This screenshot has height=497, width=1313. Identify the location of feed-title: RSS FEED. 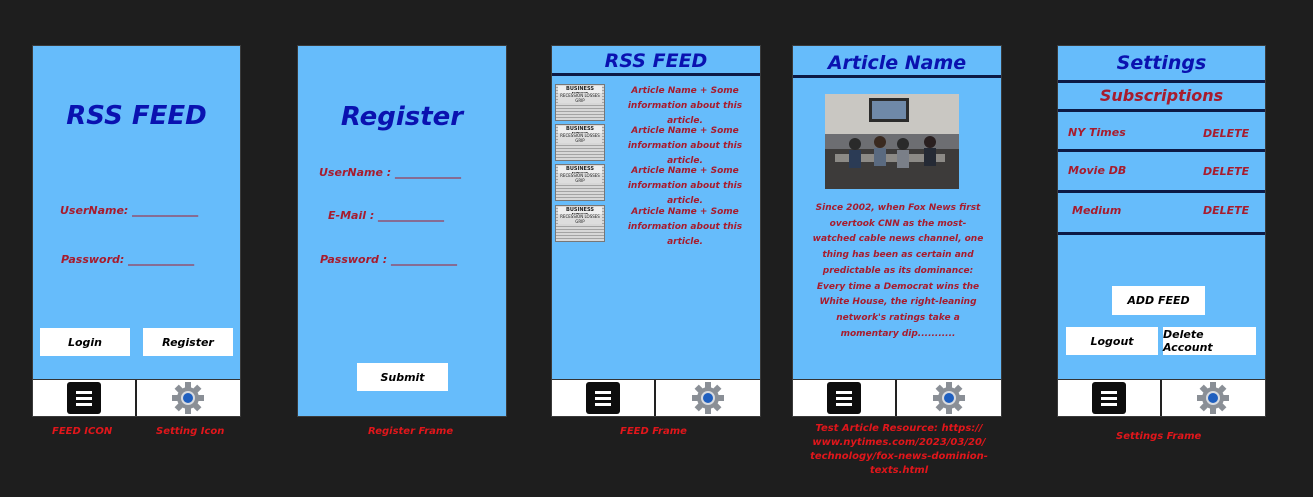
(656, 61).